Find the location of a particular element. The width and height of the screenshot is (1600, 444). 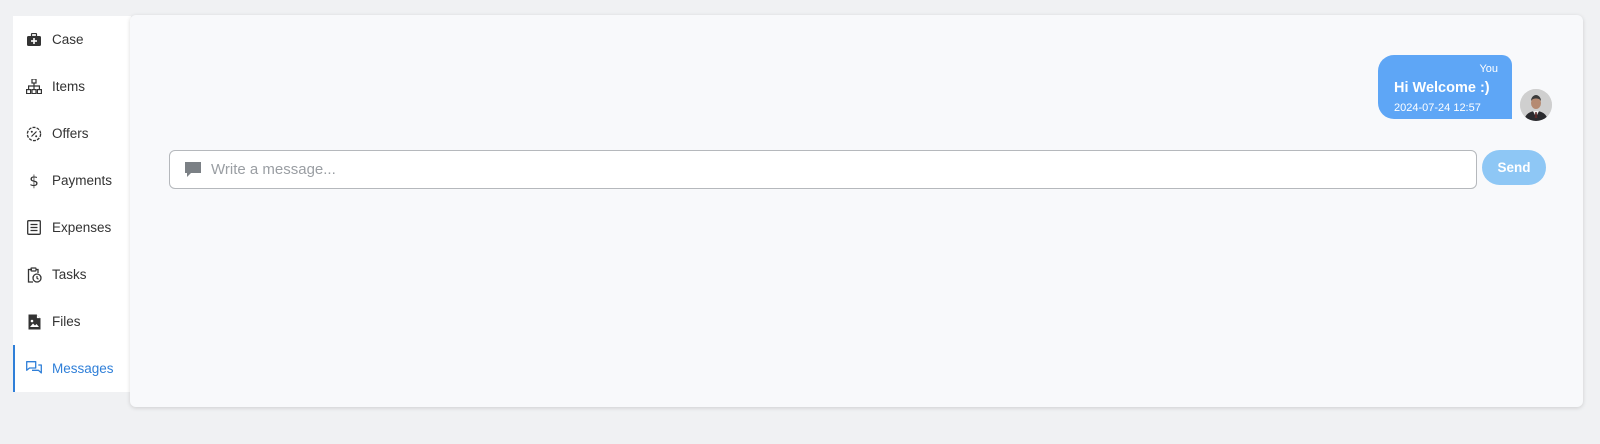

sidebar-item-label: Tasks is located at coordinates (69, 274).